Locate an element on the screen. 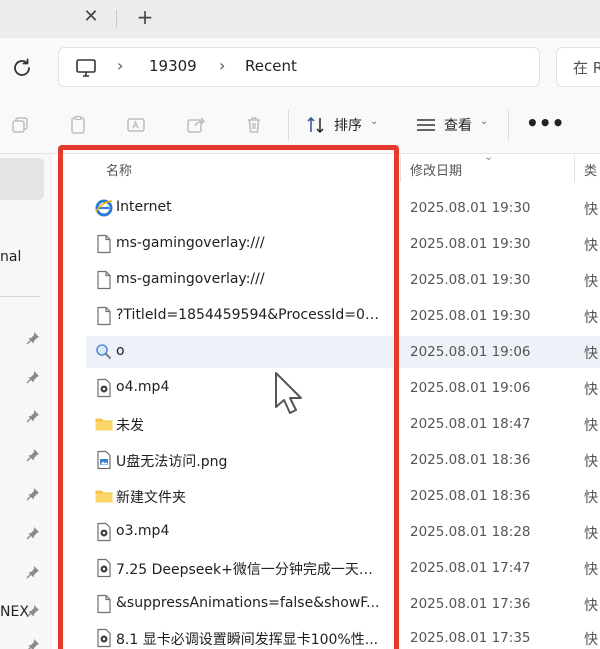 This screenshot has width=600, height=649. column-header-name: 名称 is located at coordinates (119, 169).